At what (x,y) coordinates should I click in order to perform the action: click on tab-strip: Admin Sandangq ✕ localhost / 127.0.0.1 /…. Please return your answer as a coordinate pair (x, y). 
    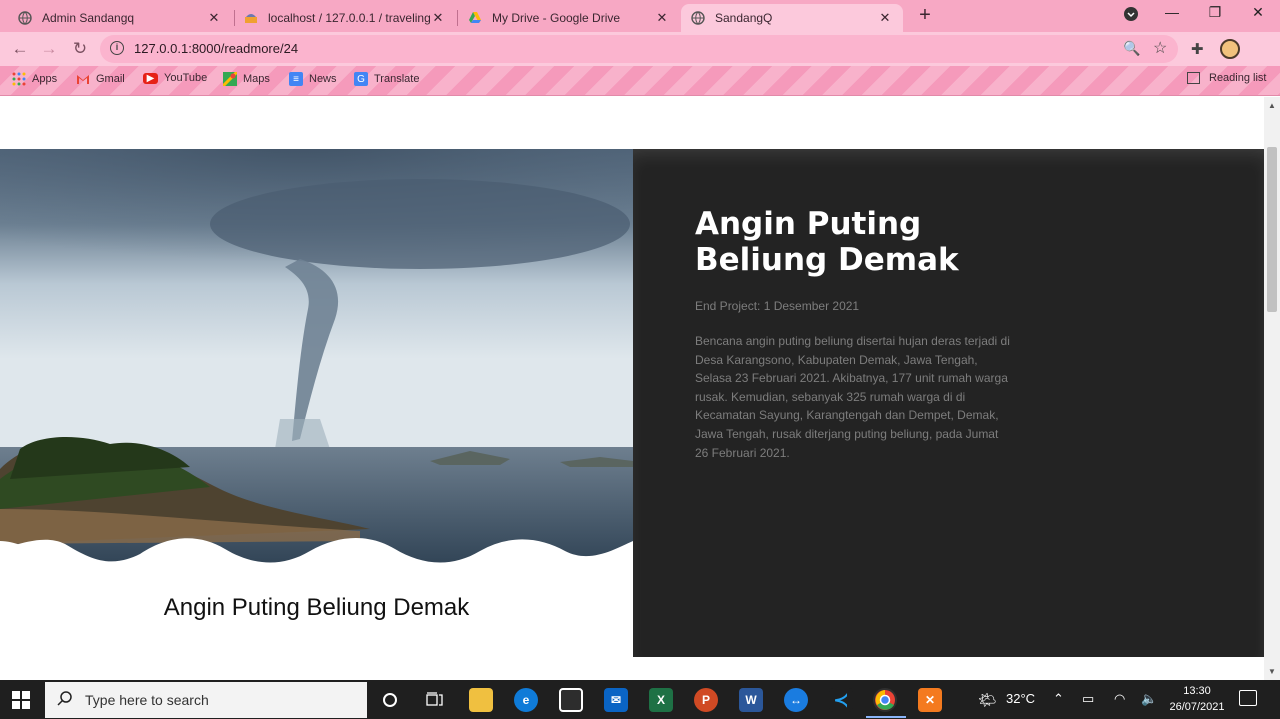
    Looking at the image, I should click on (640, 16).